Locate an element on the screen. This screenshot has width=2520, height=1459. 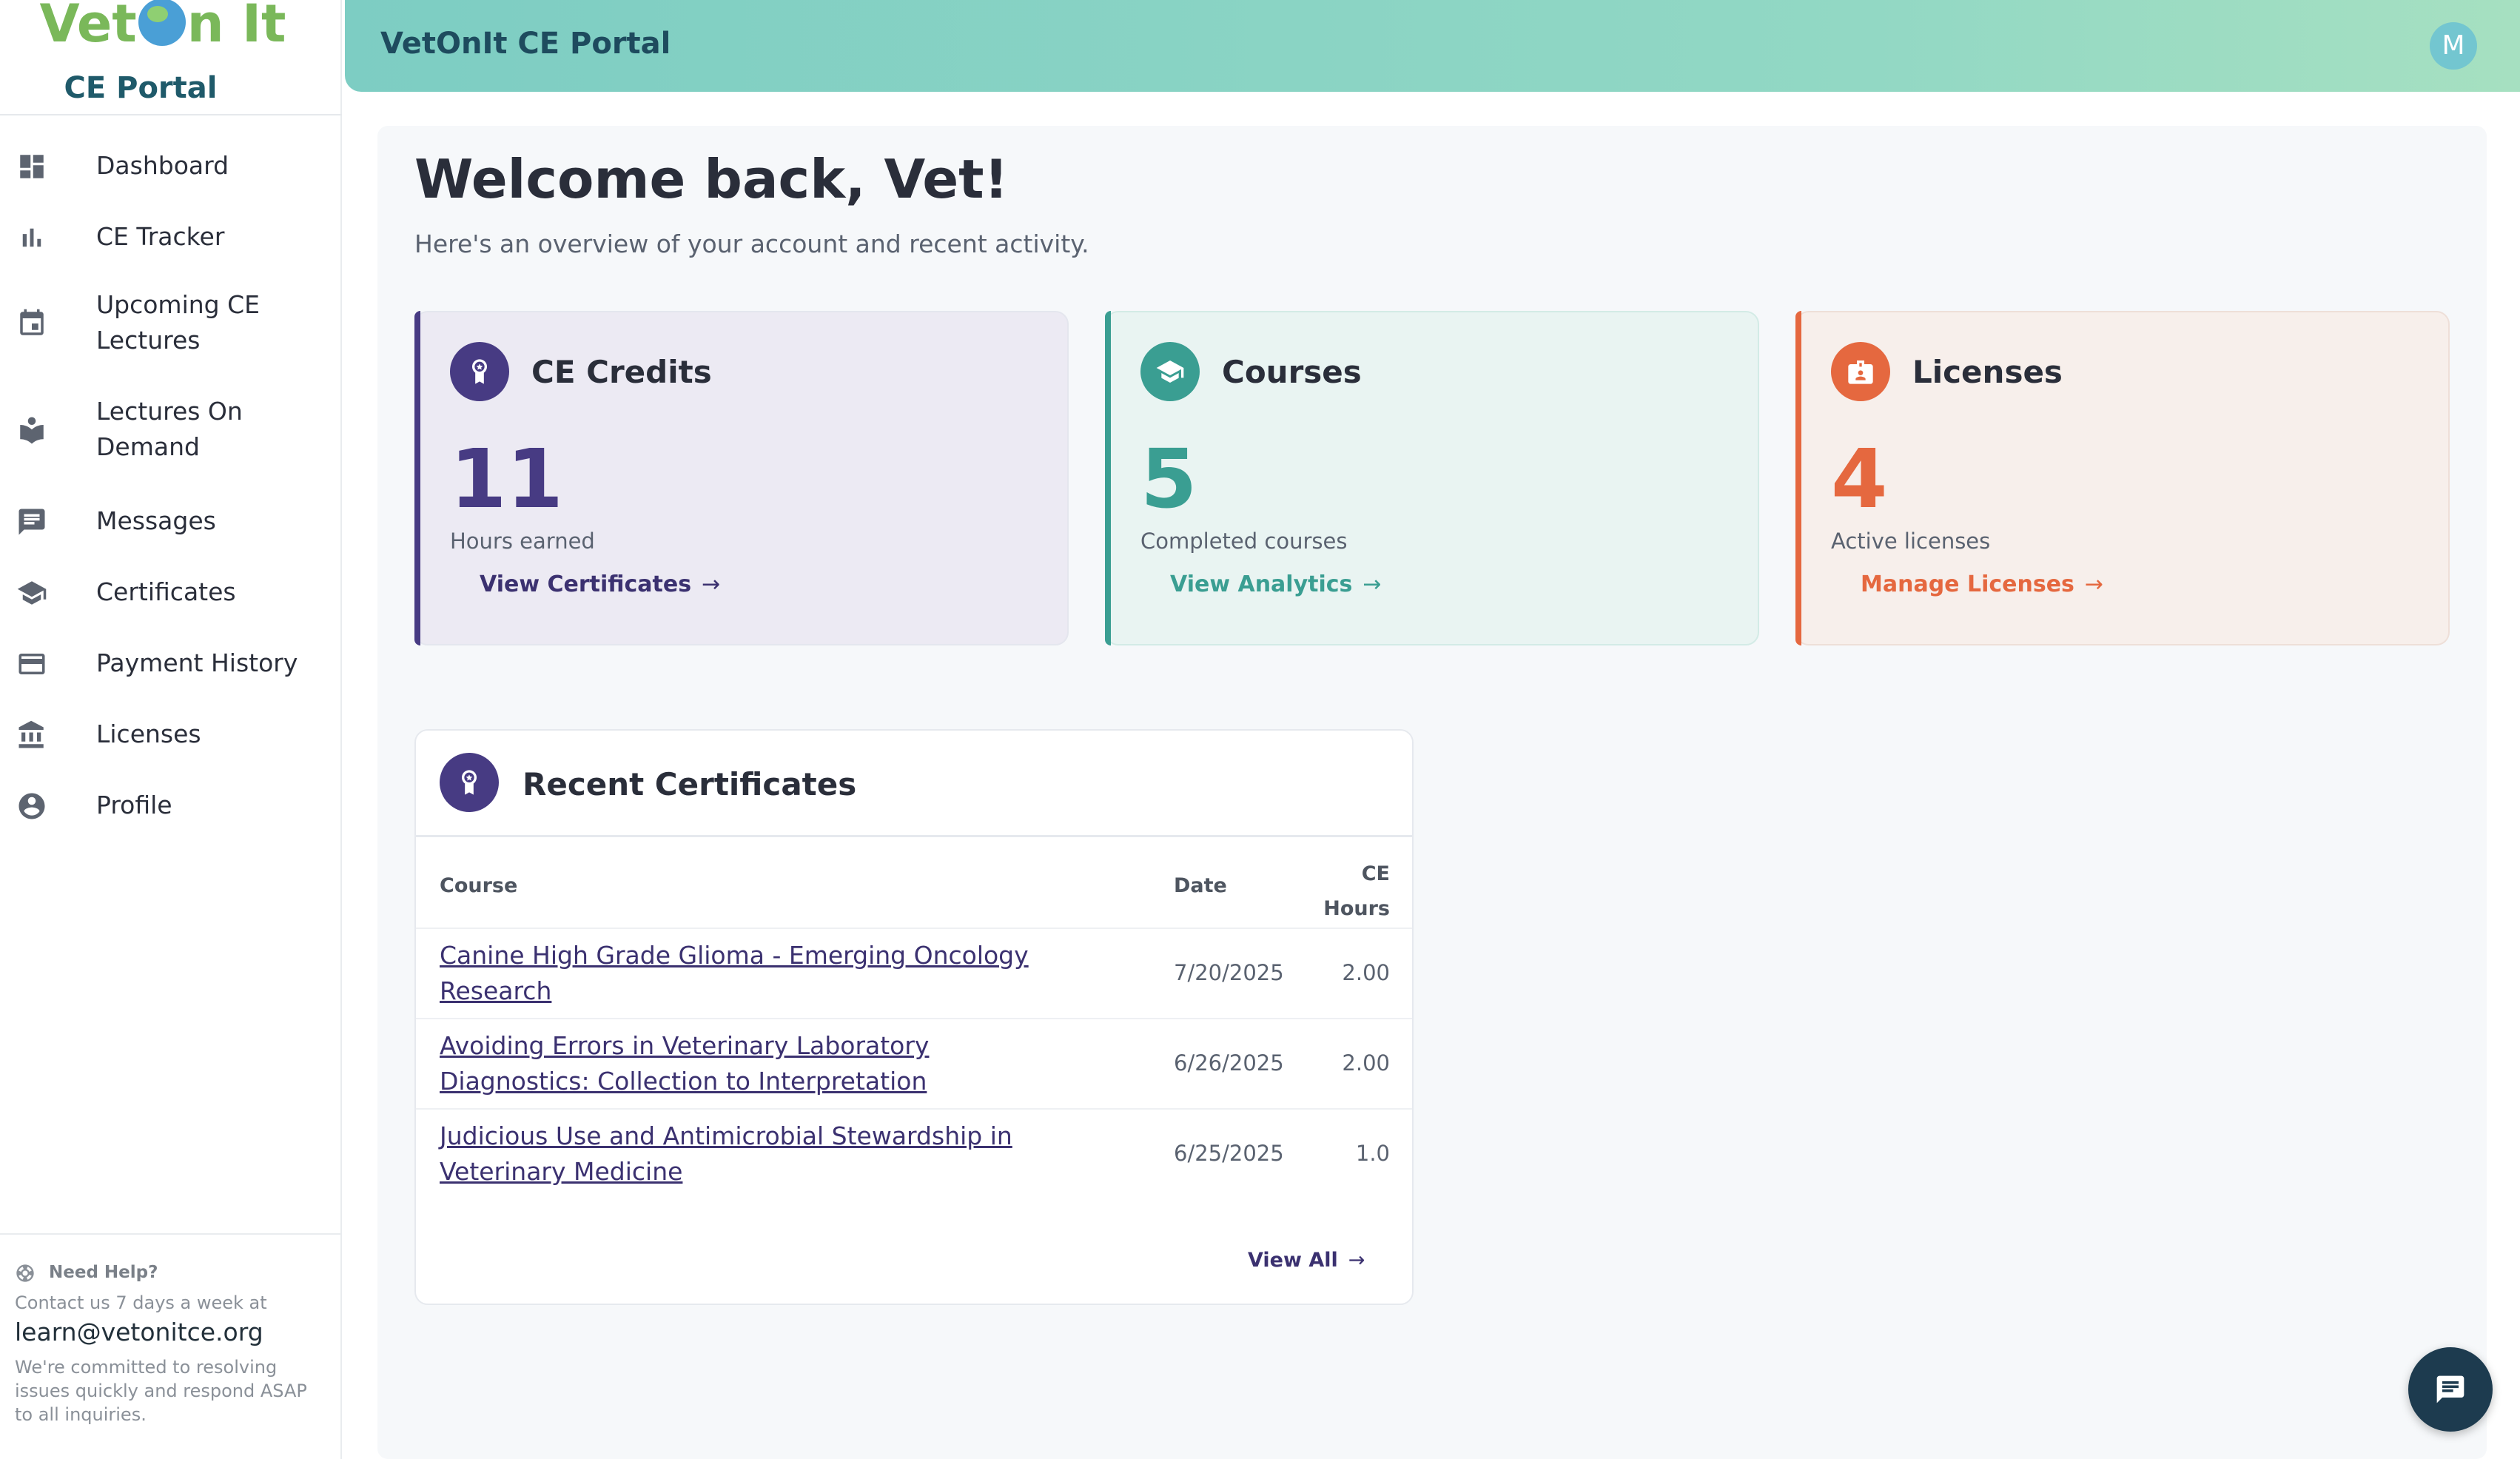
page-title: Welcome back, Vet! is located at coordinates (711, 179).